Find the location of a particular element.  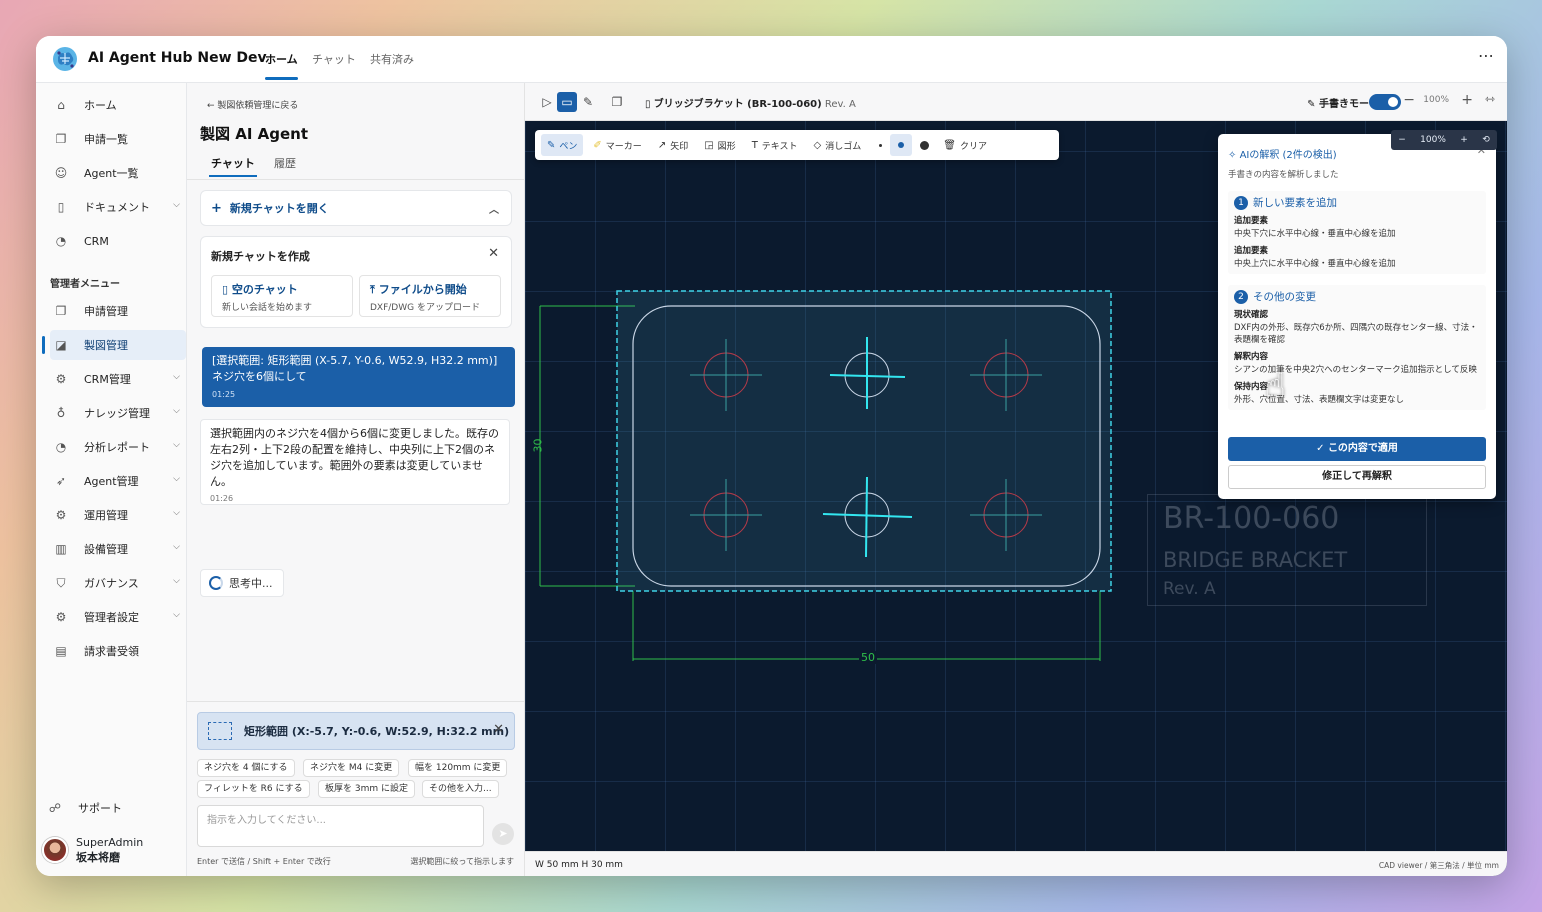

select-tool-icon: ▷ is located at coordinates (547, 102).